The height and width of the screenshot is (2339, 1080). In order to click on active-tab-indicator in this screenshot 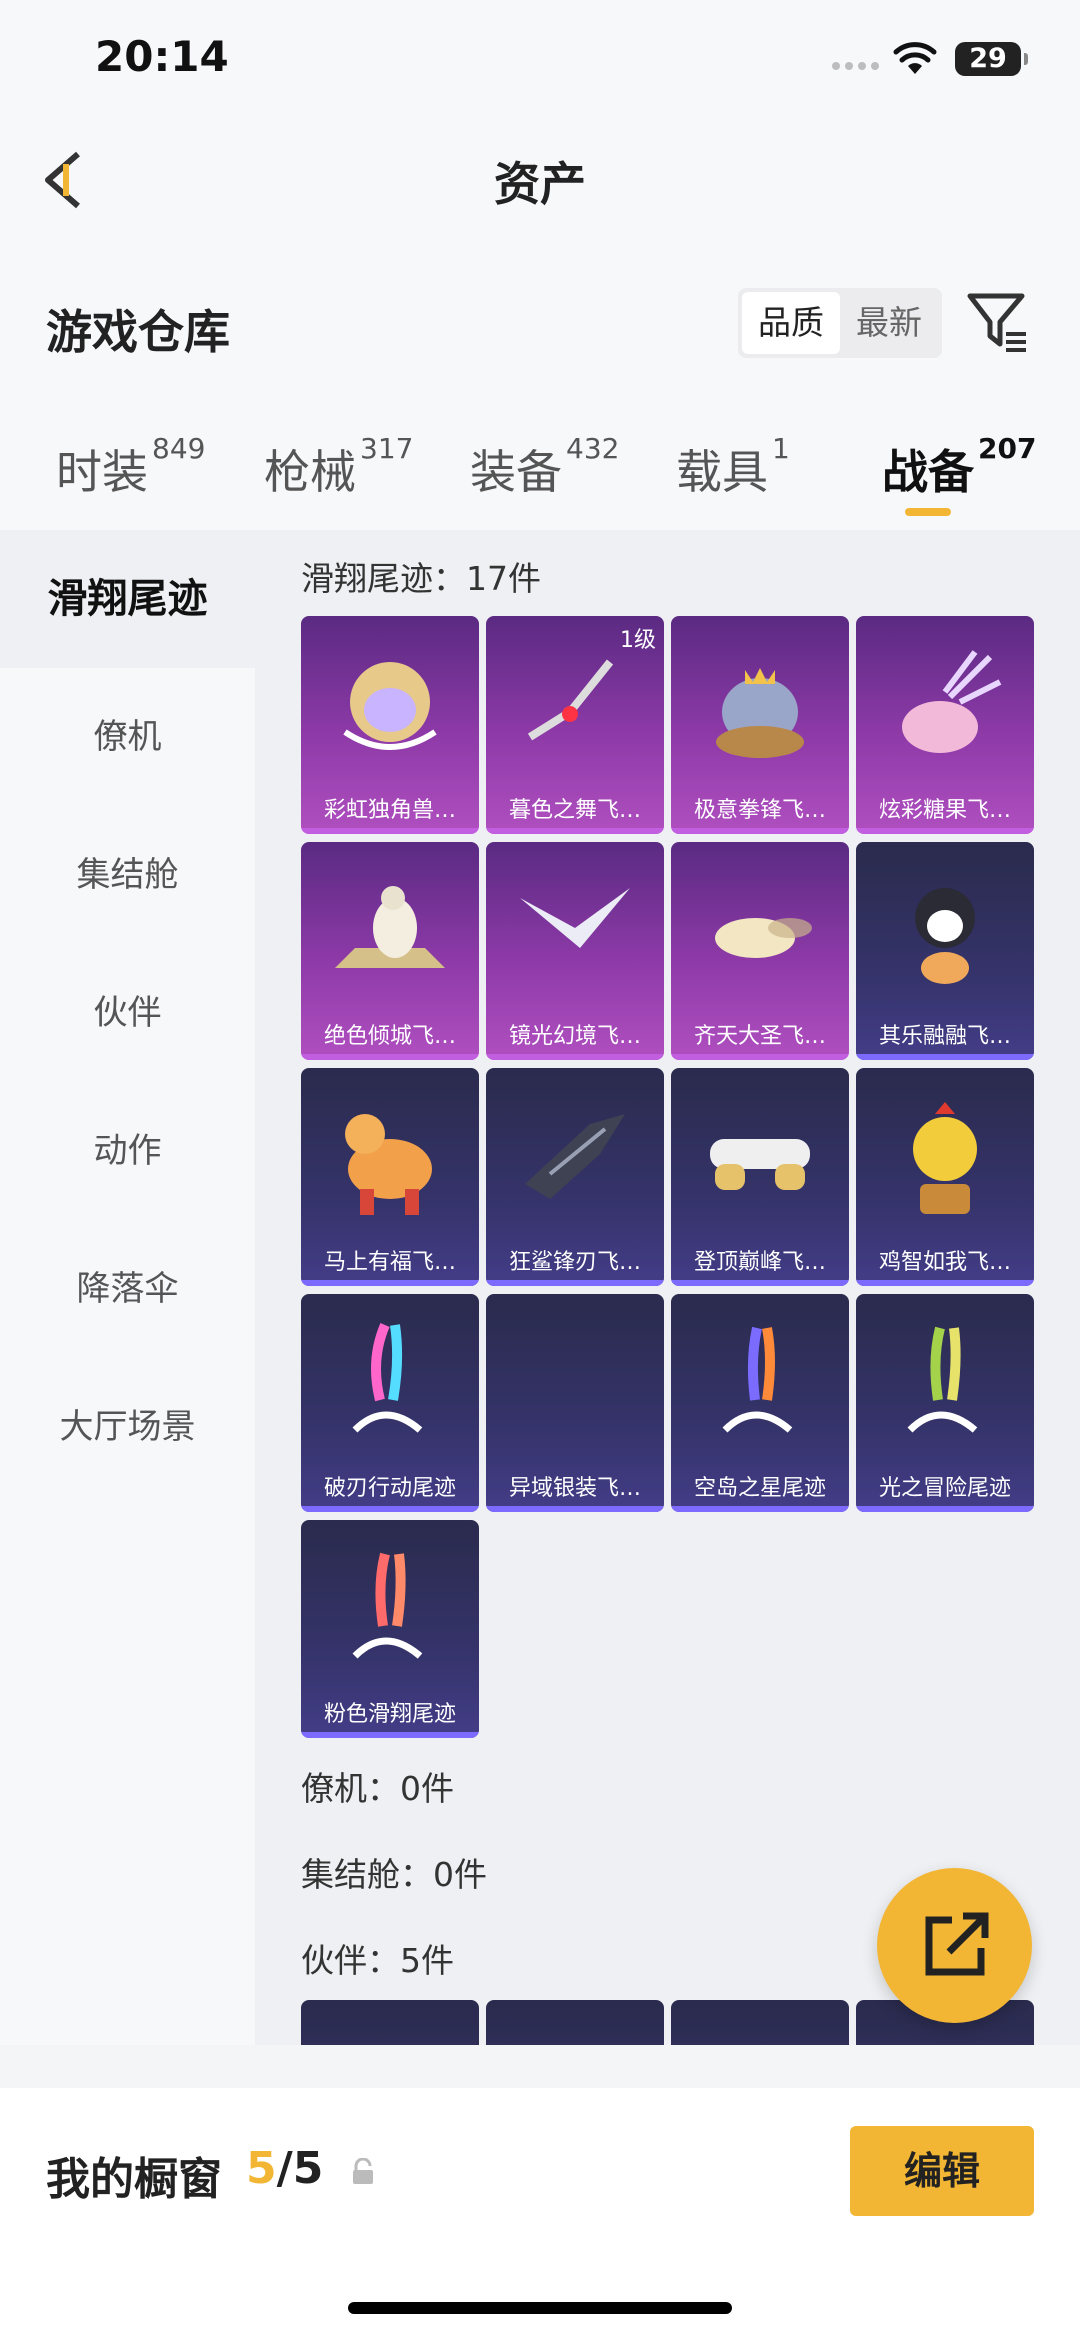, I will do `click(928, 512)`.